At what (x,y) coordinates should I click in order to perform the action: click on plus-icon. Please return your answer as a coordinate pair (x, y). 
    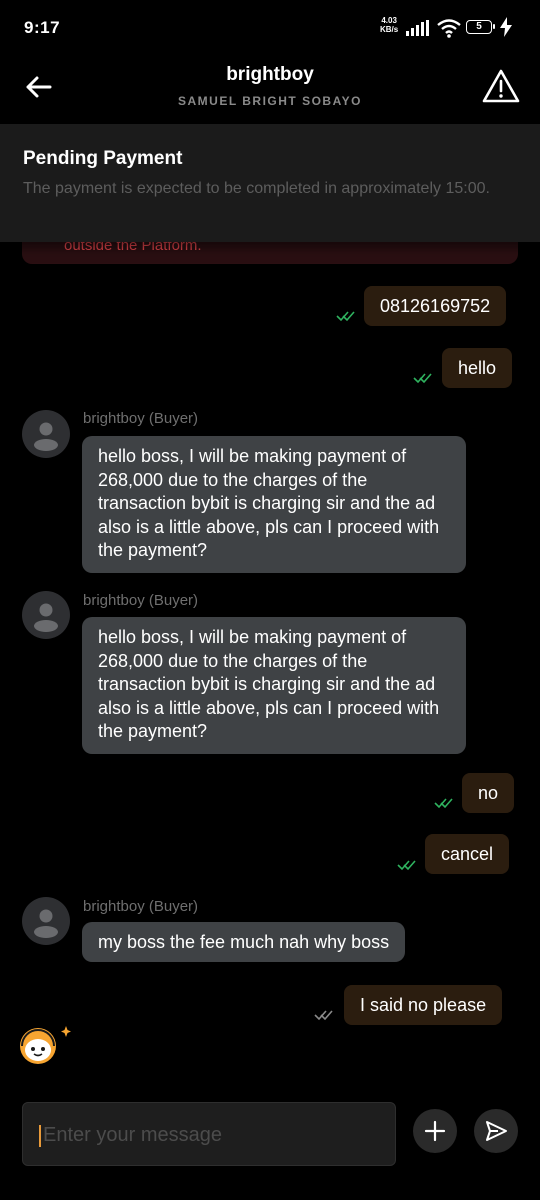
    Looking at the image, I should click on (435, 1131).